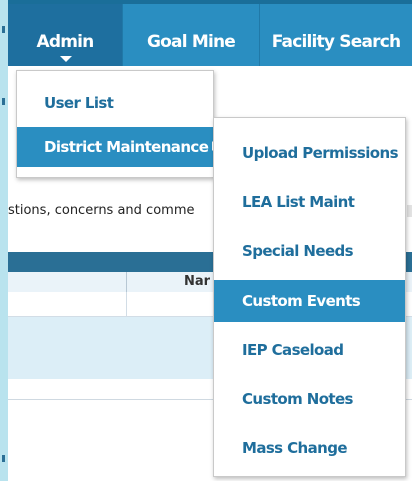 The image size is (412, 481). What do you see at coordinates (66, 59) in the screenshot?
I see `caret-down-icon` at bounding box center [66, 59].